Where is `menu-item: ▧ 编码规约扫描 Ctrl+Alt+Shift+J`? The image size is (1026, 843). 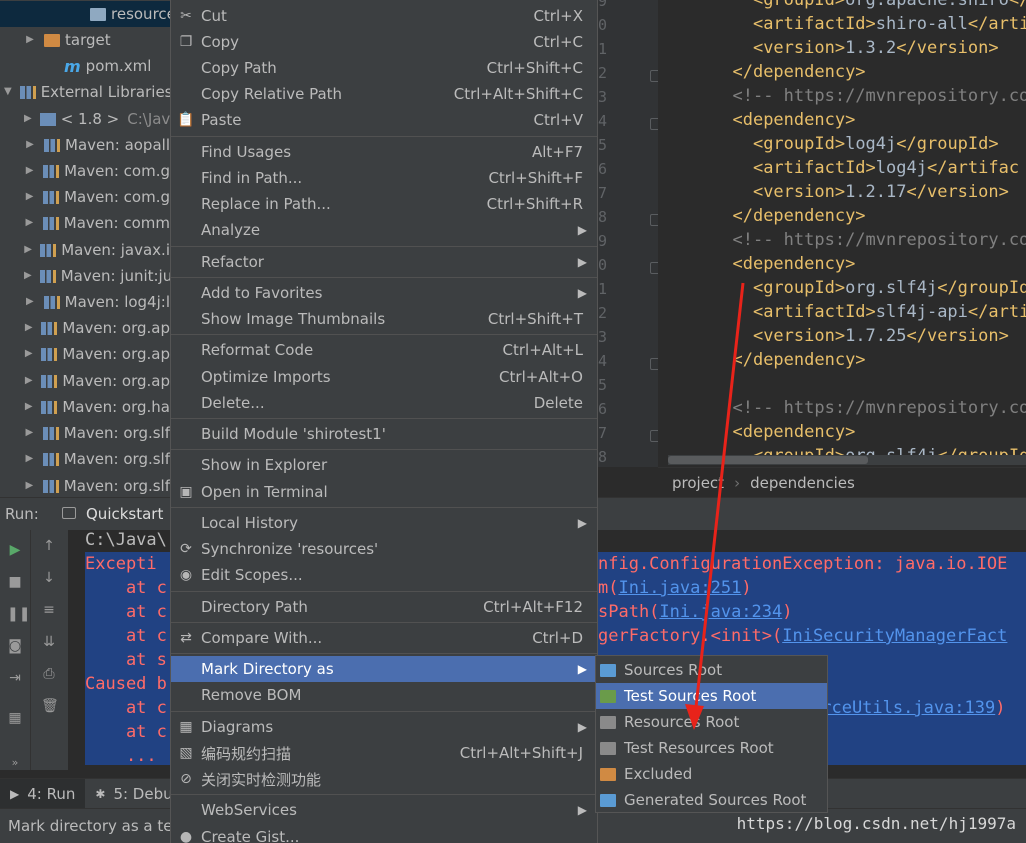 menu-item: ▧ 编码规约扫描 Ctrl+Alt+Shift+J is located at coordinates (384, 753).